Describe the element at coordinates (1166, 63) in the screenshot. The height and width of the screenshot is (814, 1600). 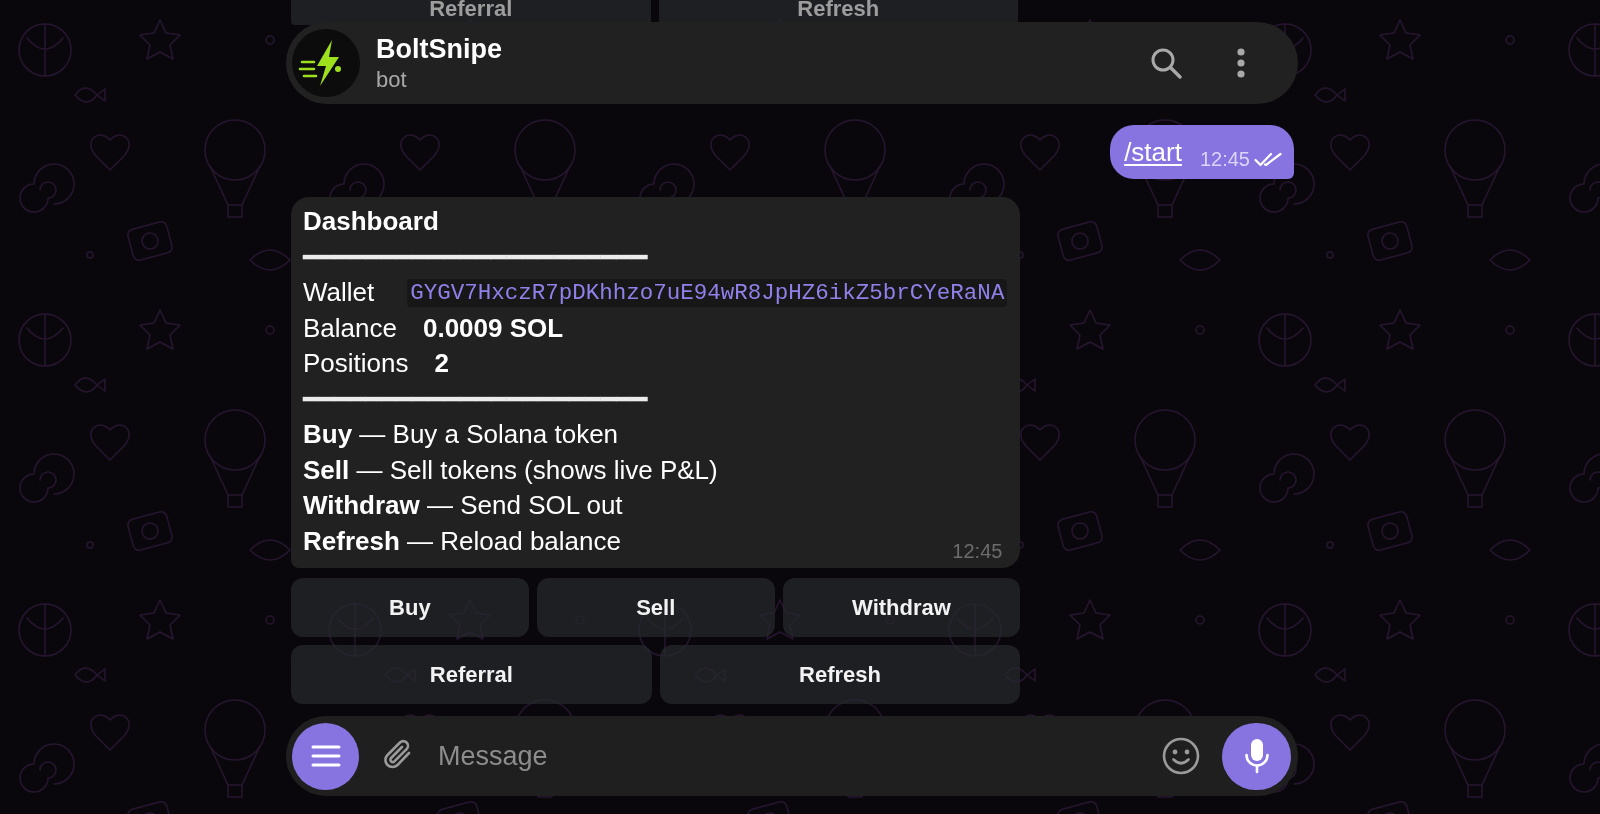
I see `search-icon` at that location.